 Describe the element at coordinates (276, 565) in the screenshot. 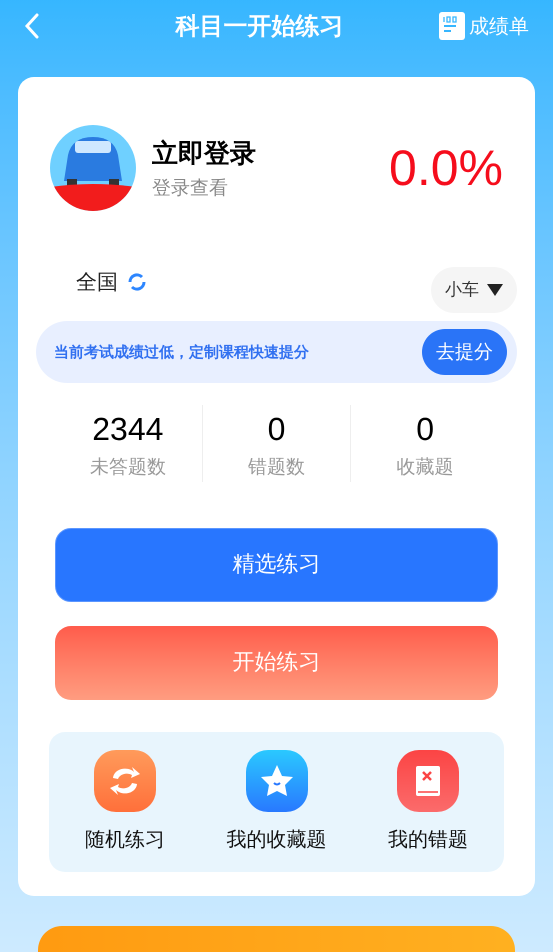

I see `practice-button: 精选练习` at that location.